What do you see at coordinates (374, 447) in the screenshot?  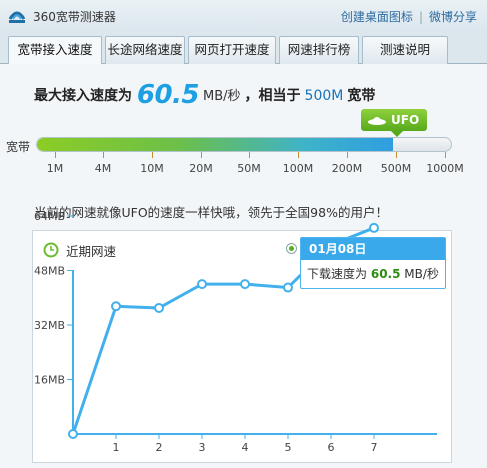 I see `x-tick-label: 7` at bounding box center [374, 447].